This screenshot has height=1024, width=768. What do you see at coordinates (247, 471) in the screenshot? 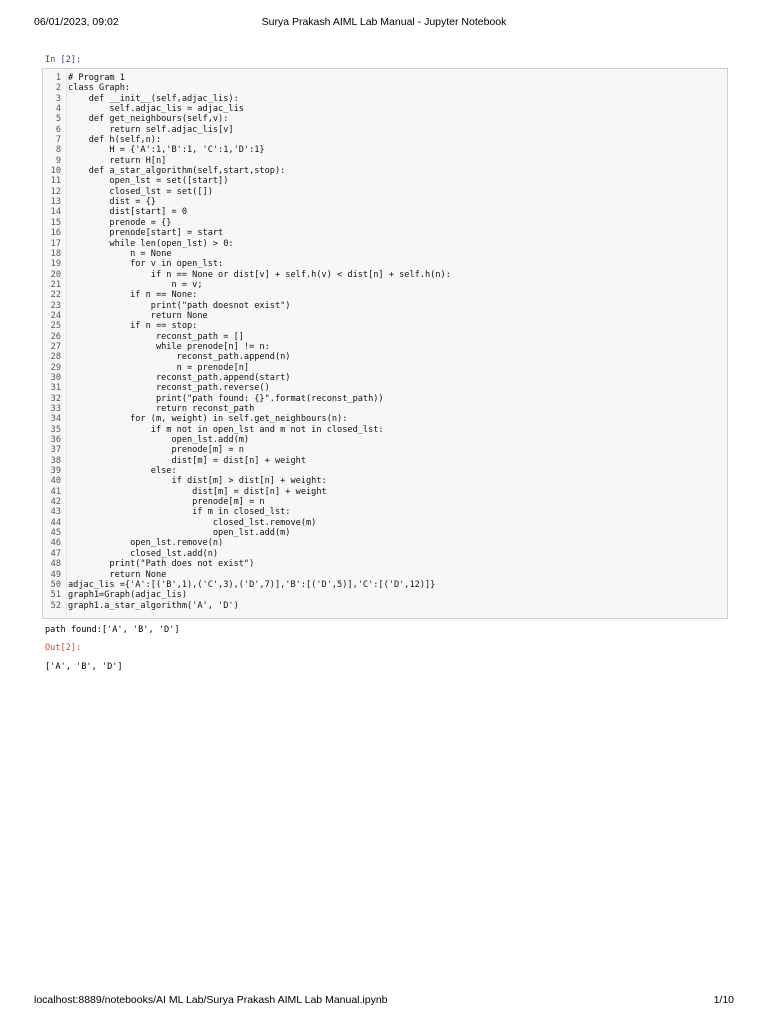
I see `code-line: 39 else:` at bounding box center [247, 471].